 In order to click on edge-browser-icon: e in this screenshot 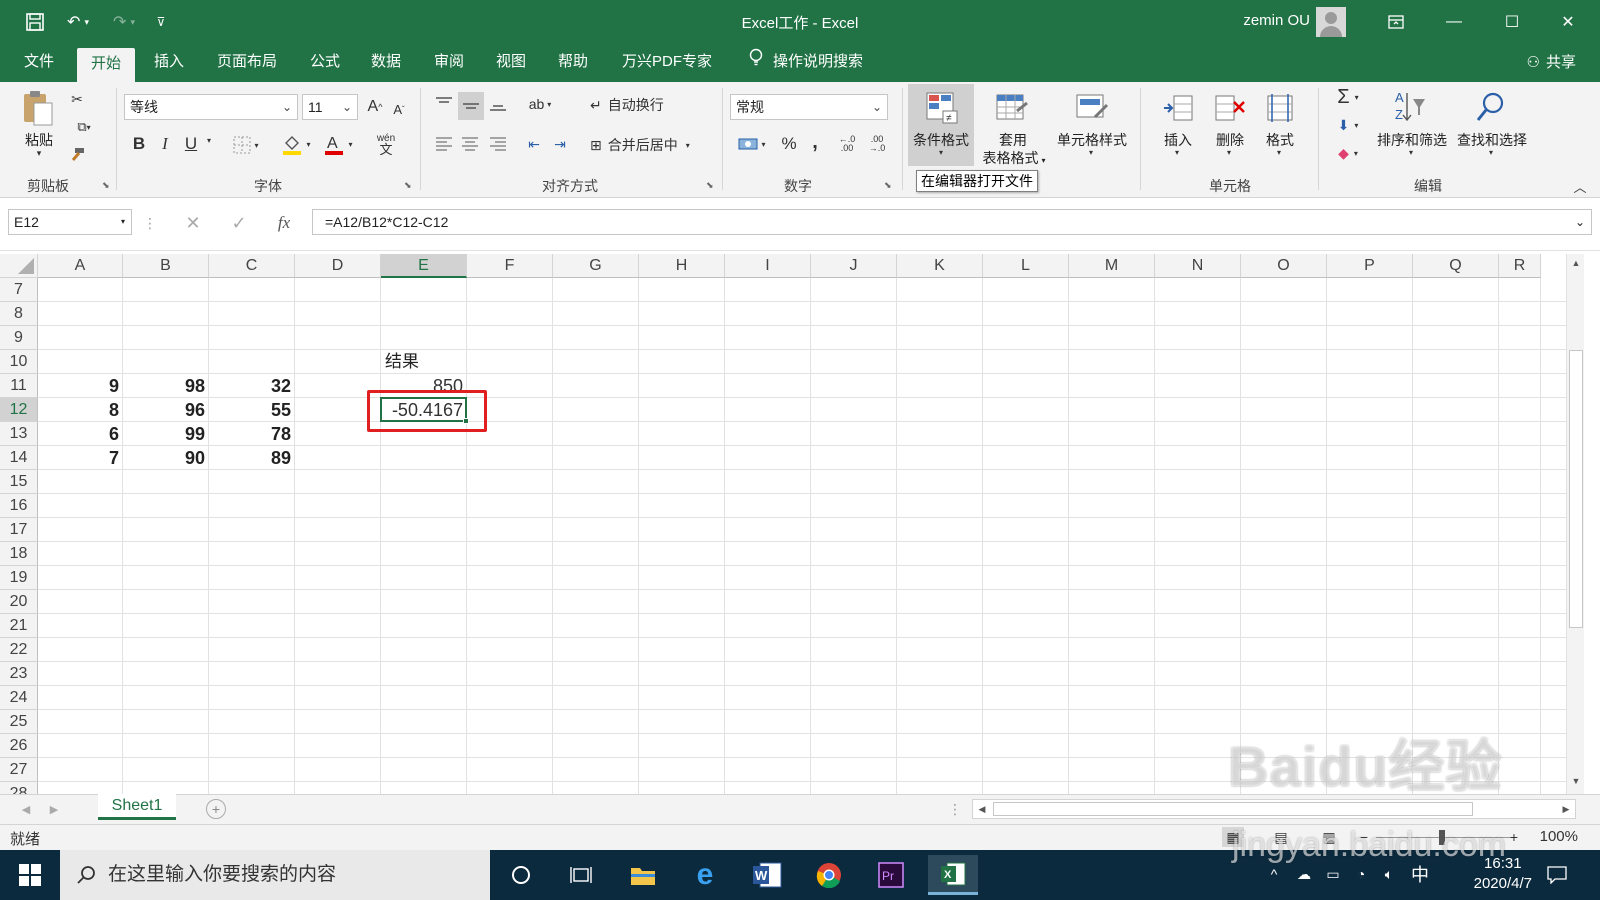, I will do `click(705, 875)`.